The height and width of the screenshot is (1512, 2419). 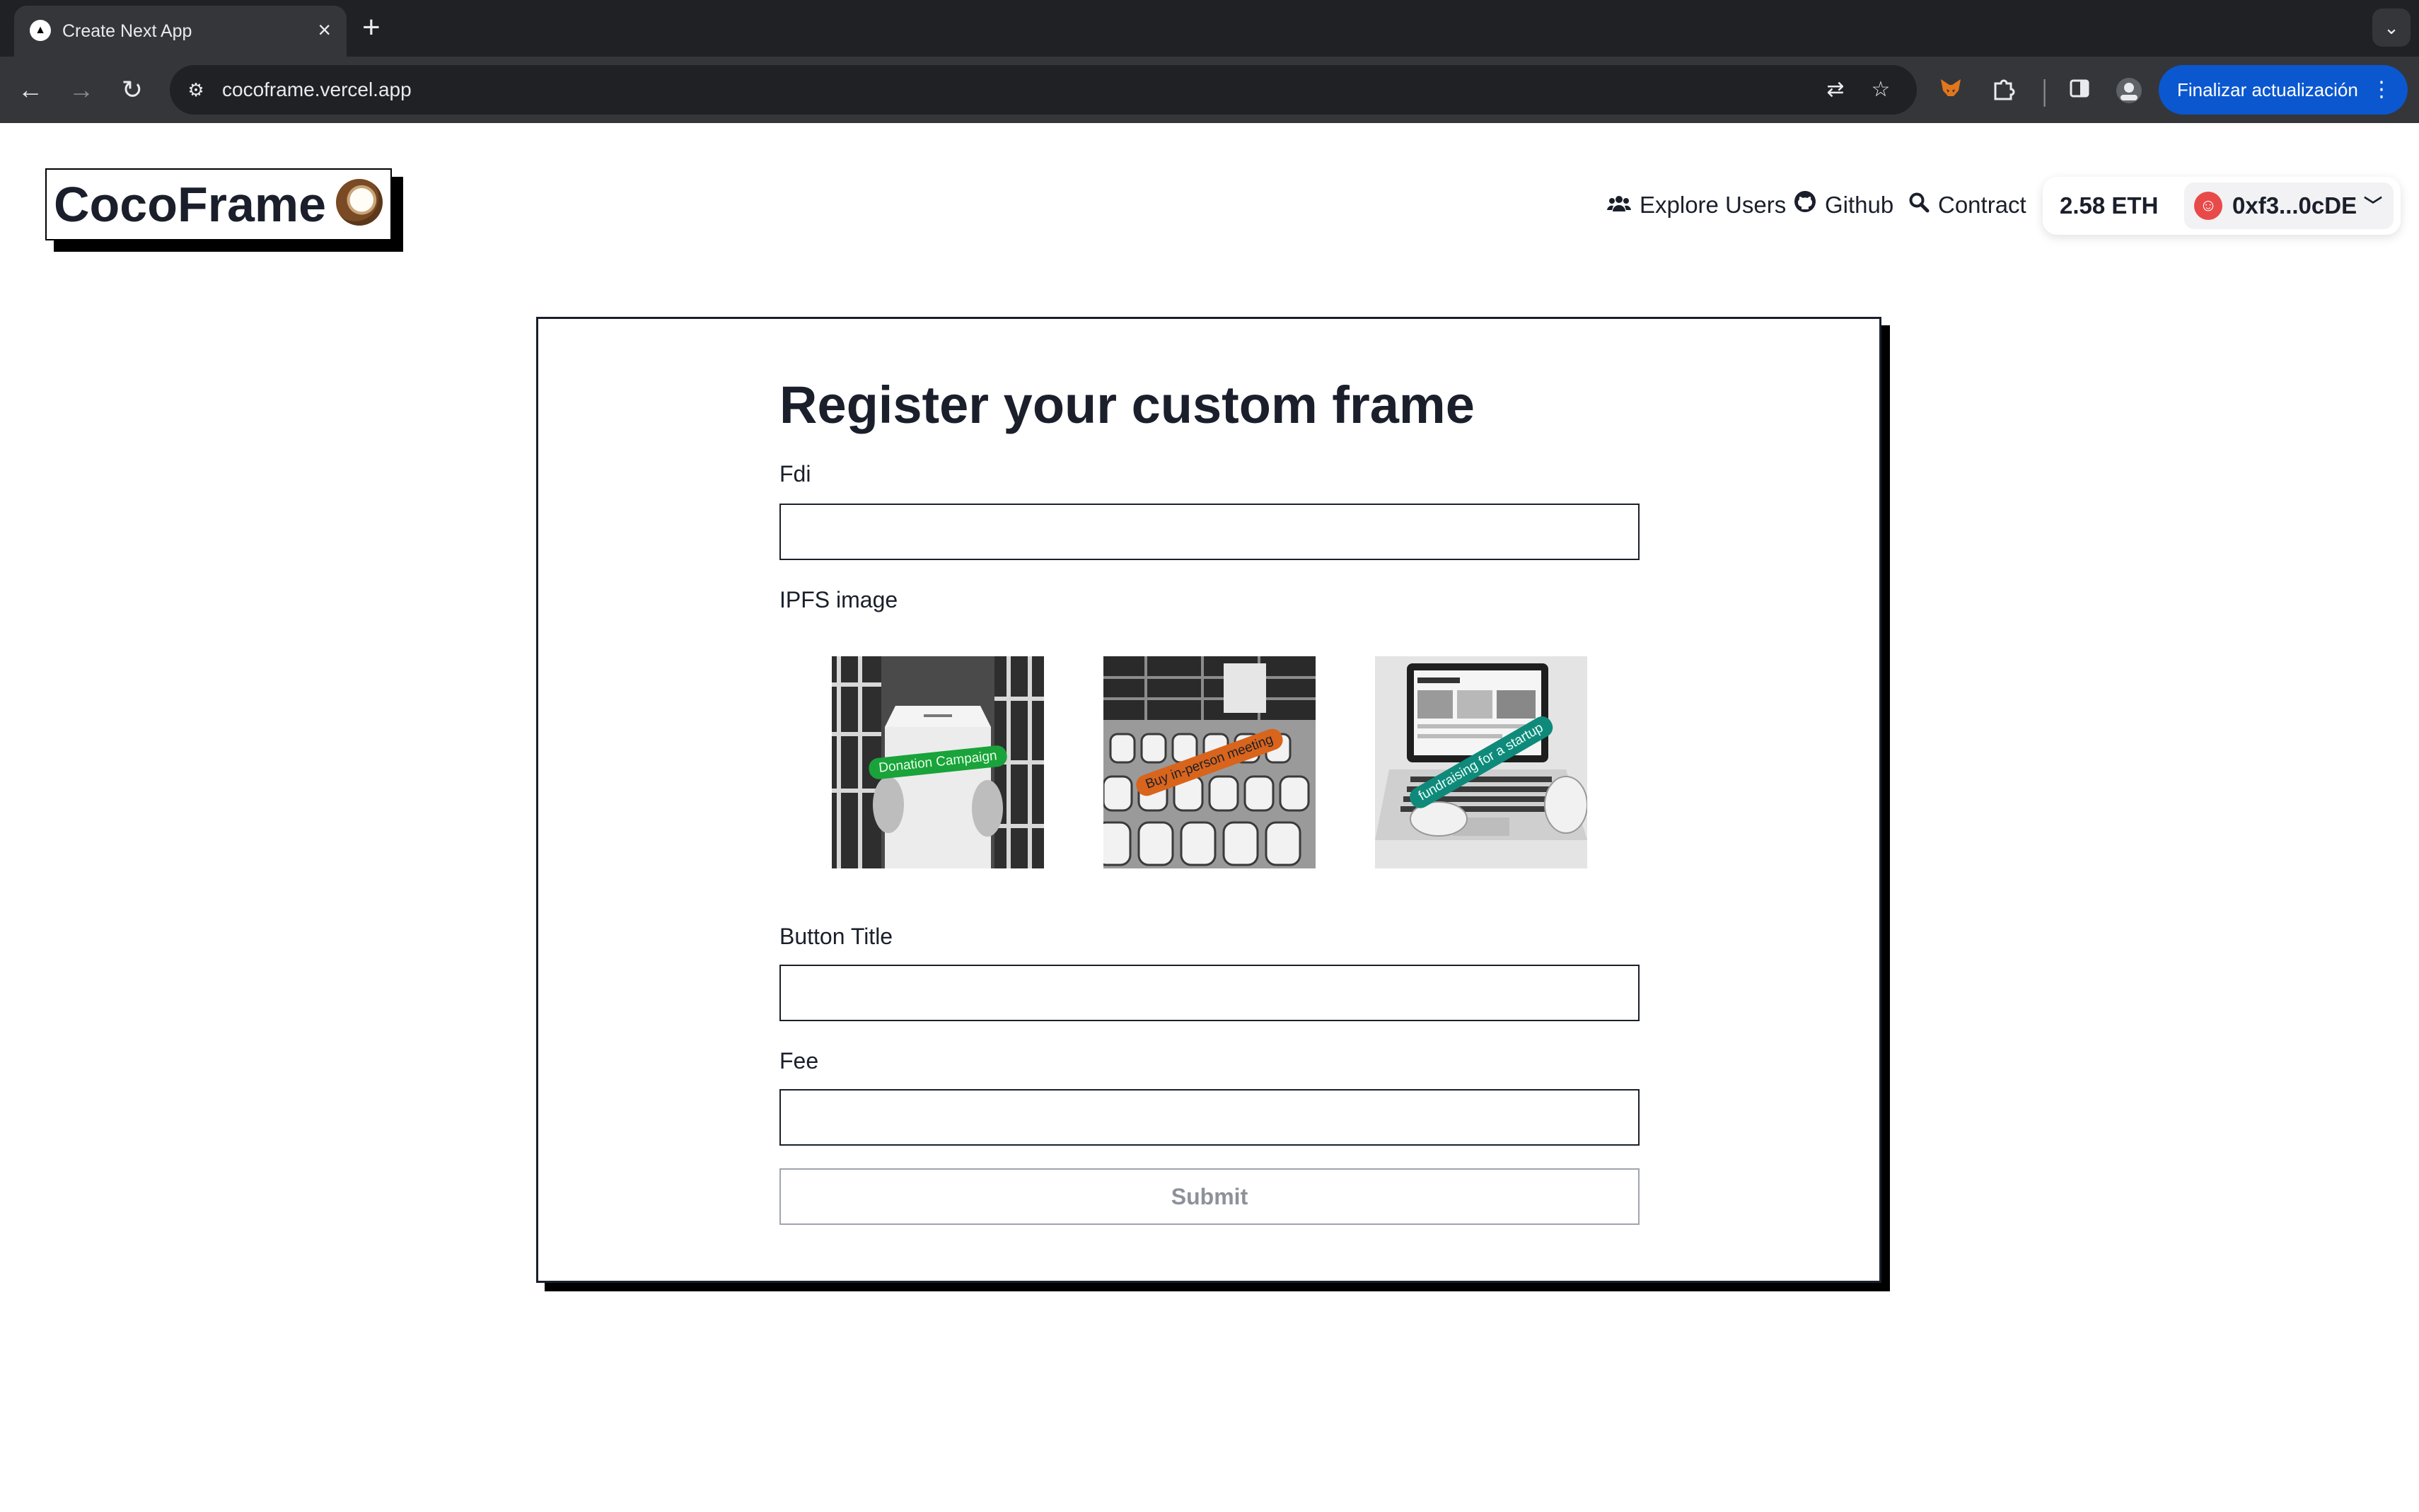 I want to click on nav-explore-users-label: Explore Users, so click(x=1714, y=205).